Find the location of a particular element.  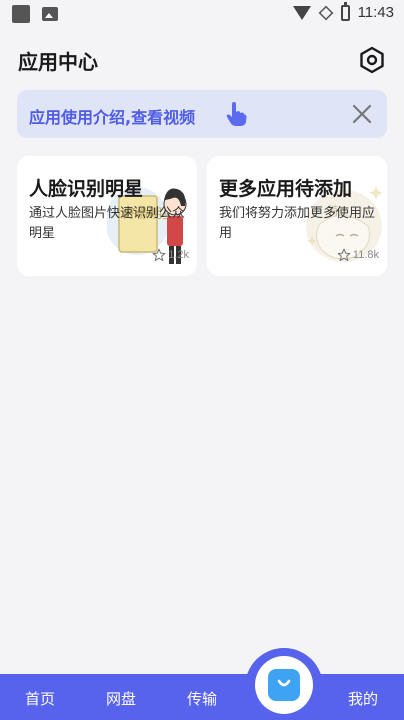

app-card-more-apps: 待 更多应用待添加 我们将努力添加更多使用应用 11.8k is located at coordinates (297, 216).